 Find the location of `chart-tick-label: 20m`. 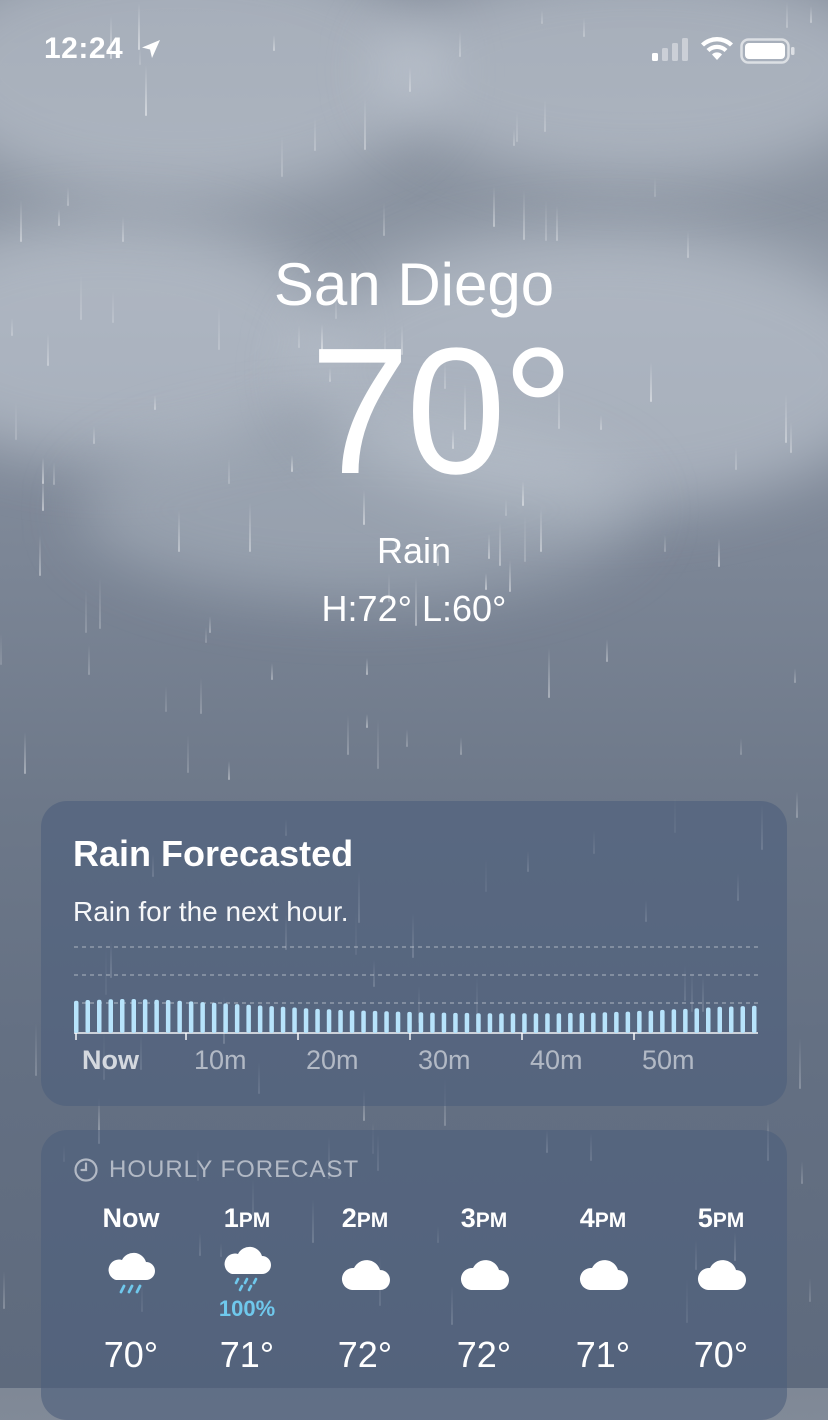

chart-tick-label: 20m is located at coordinates (332, 1060).